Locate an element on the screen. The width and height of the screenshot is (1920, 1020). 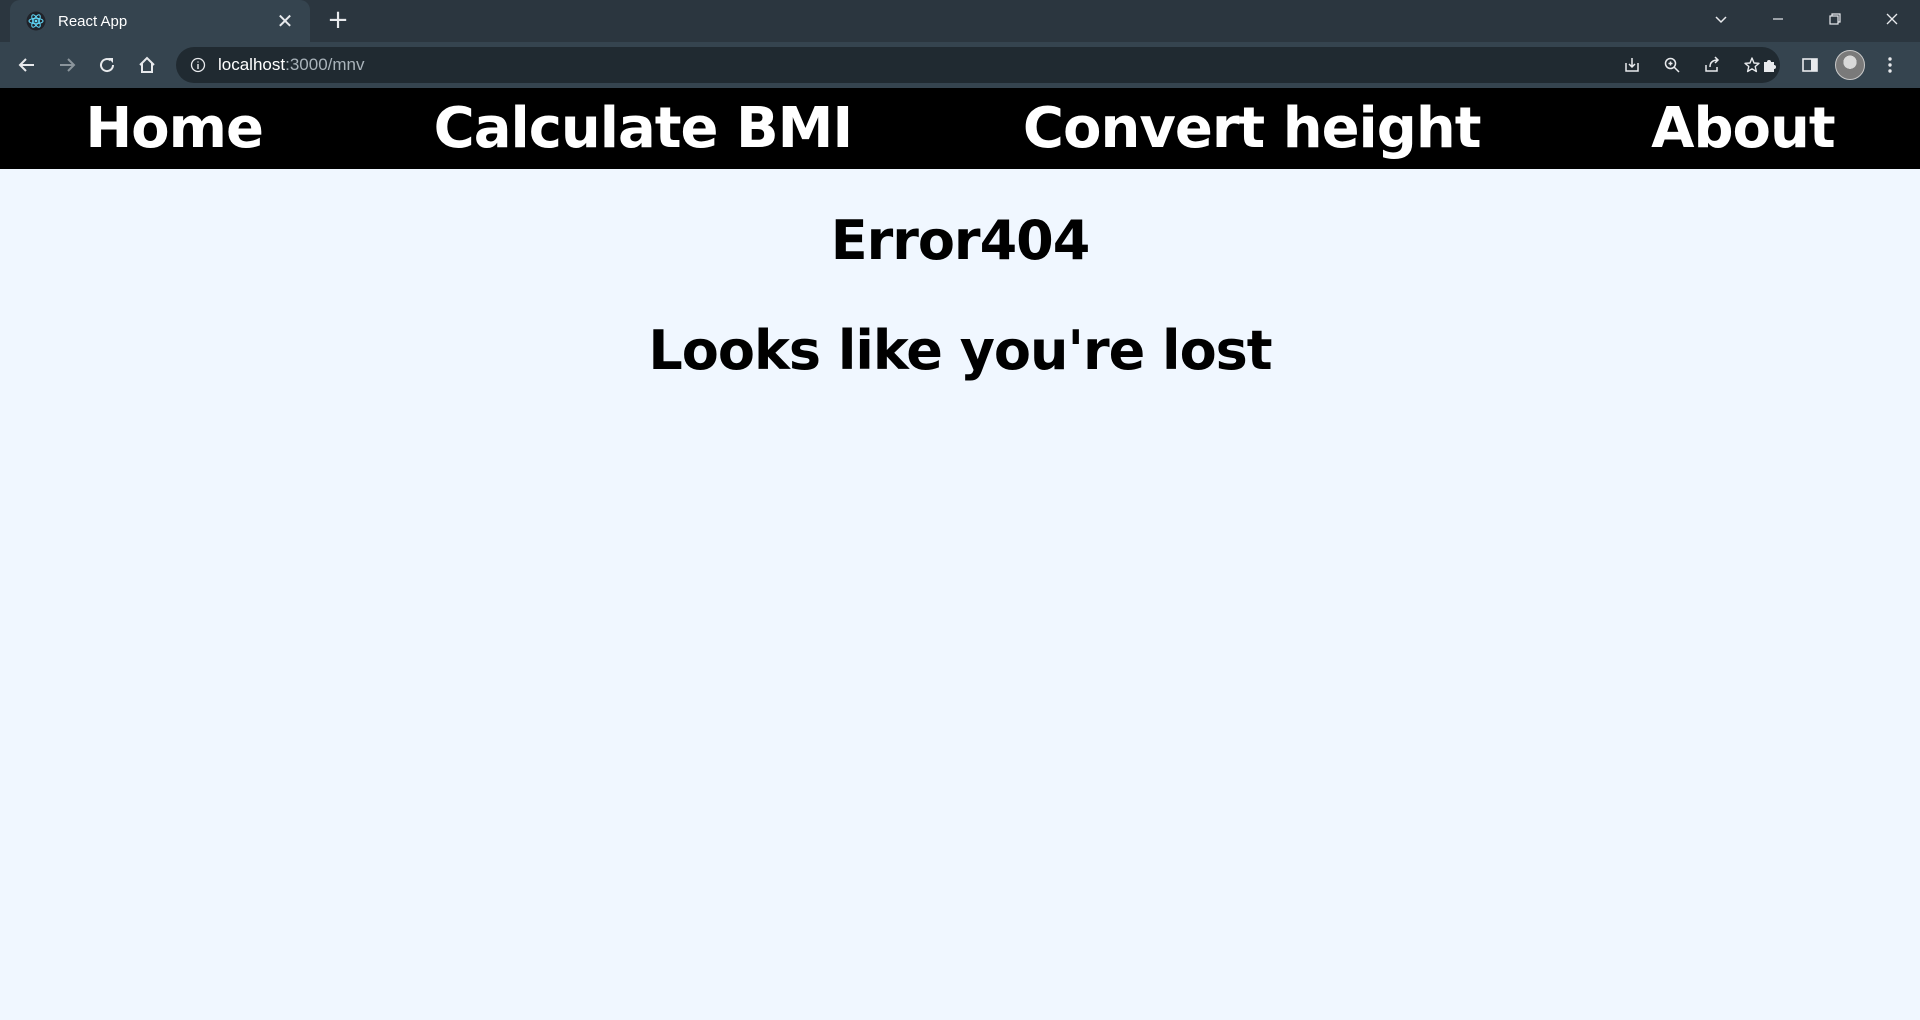
address-bar-actions is located at coordinates (1692, 65).